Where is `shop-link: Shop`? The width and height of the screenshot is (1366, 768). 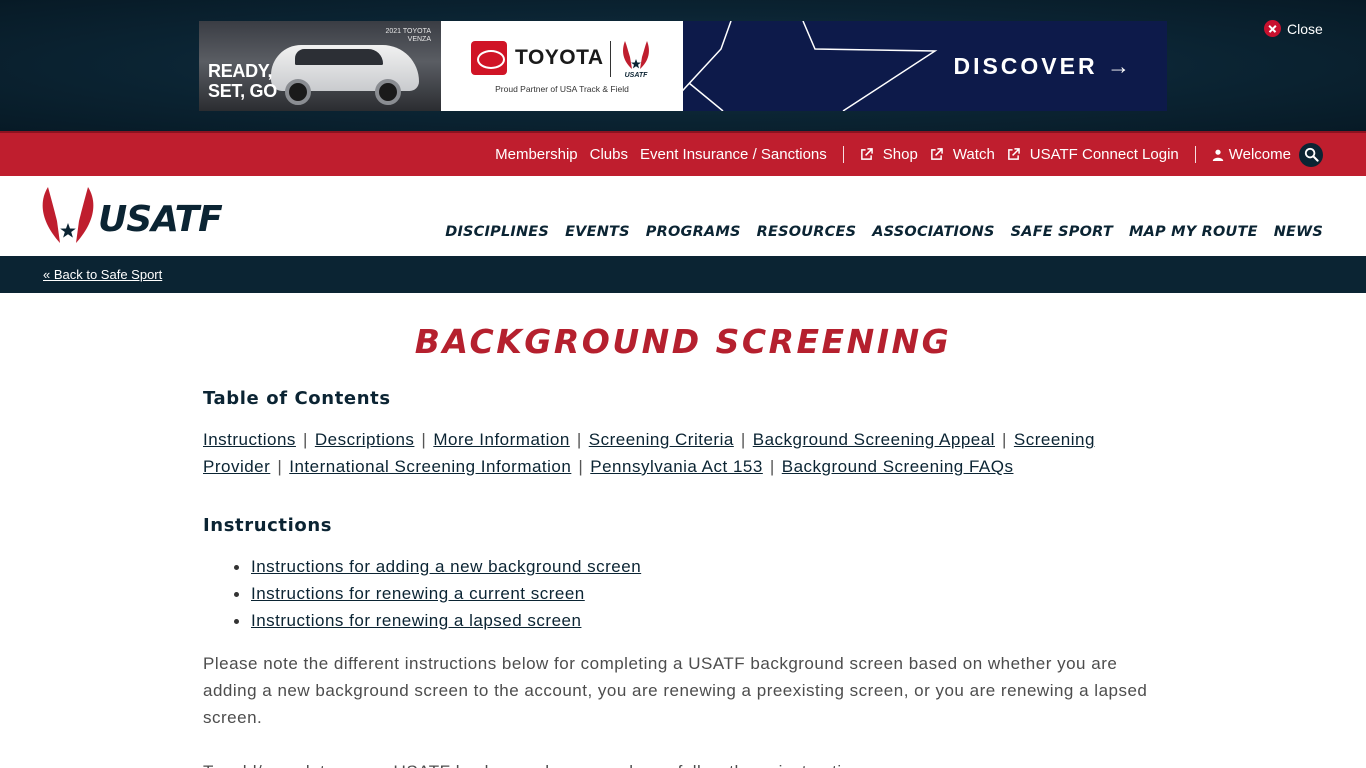 shop-link: Shop is located at coordinates (889, 154).